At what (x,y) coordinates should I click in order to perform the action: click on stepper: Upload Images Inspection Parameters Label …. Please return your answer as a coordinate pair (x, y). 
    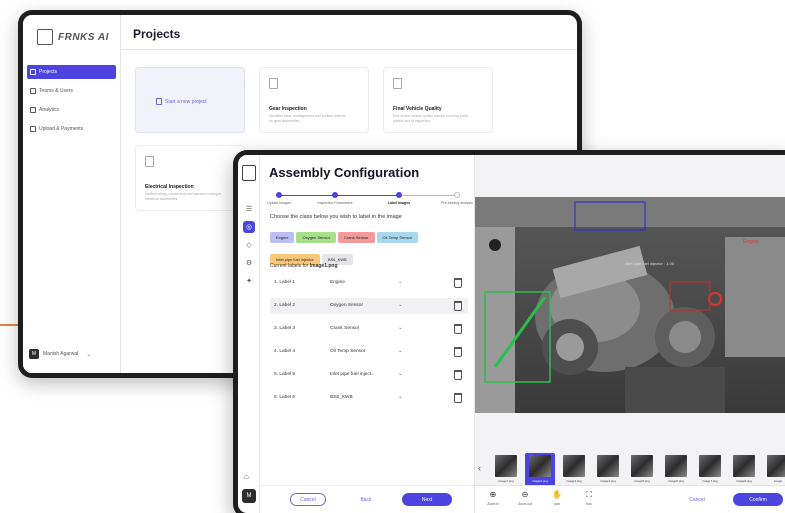
    Looking at the image, I should click on (370, 202).